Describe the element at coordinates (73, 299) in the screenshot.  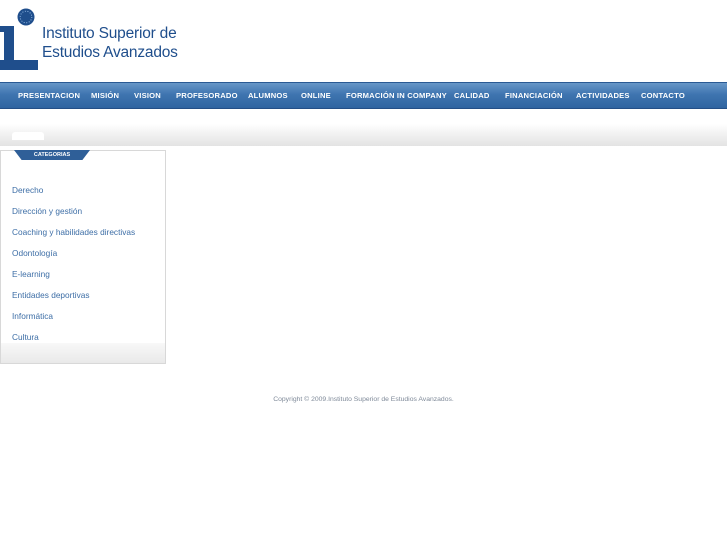
I see `category-link-entidades-deportivas: Entidades deportivas` at that location.